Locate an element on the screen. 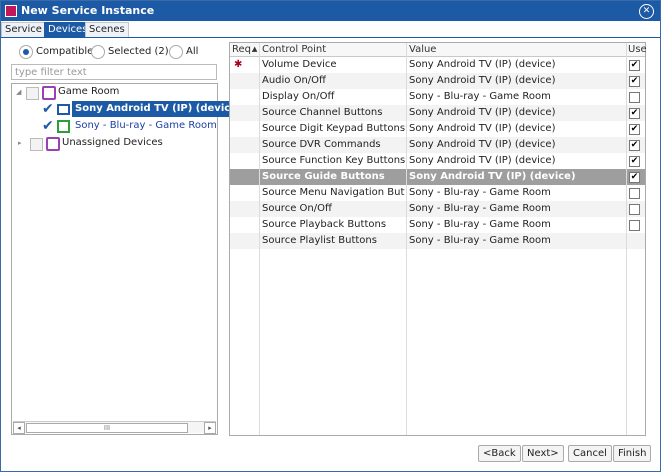 The height and width of the screenshot is (472, 661). required-marker-icon: ✱ is located at coordinates (238, 64).